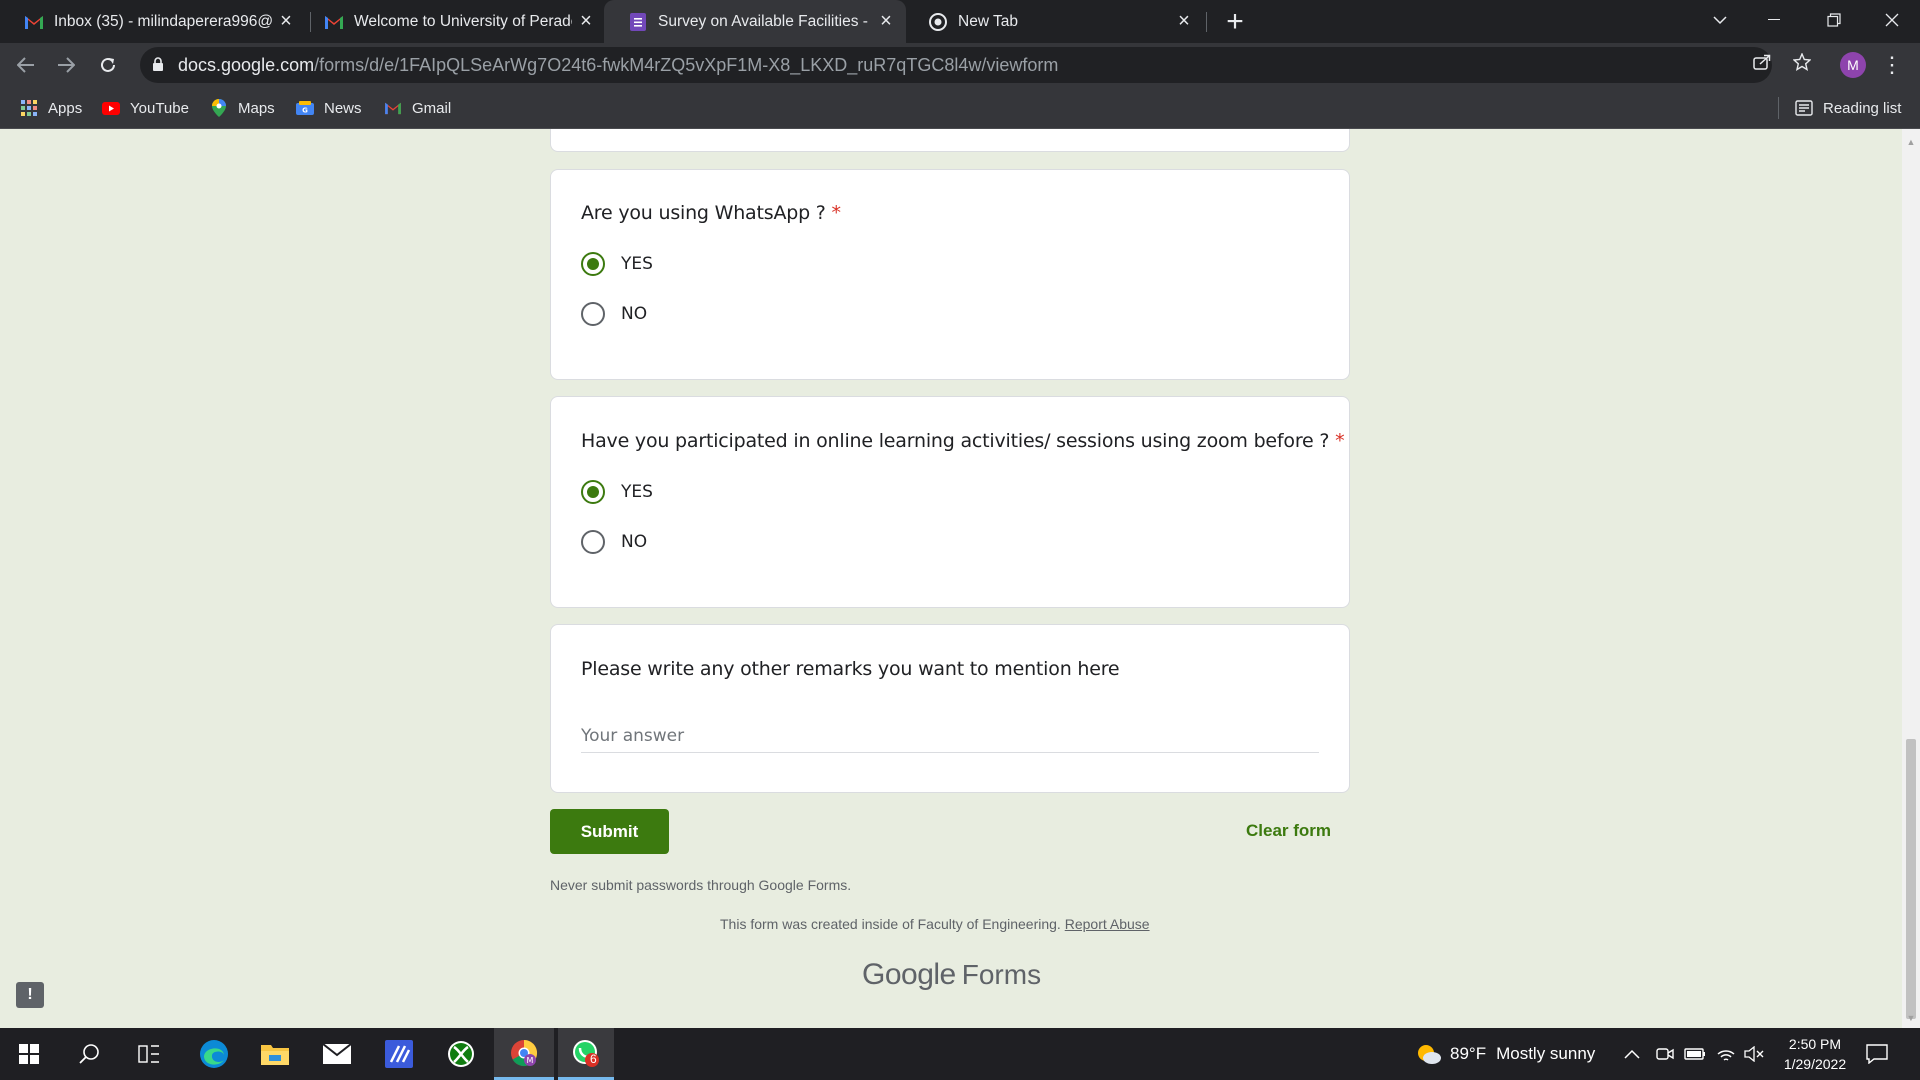  Describe the element at coordinates (1762, 62) in the screenshot. I see `share-icon` at that location.